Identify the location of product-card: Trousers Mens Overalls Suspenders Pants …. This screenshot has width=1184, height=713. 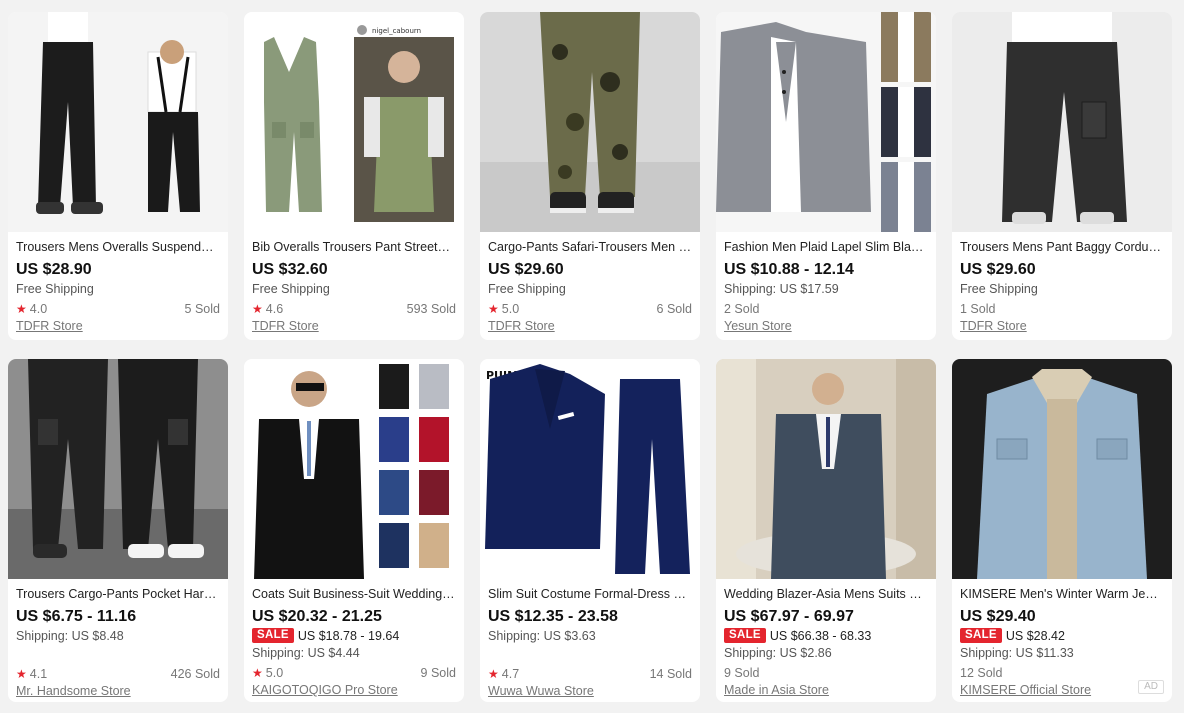
(118, 176).